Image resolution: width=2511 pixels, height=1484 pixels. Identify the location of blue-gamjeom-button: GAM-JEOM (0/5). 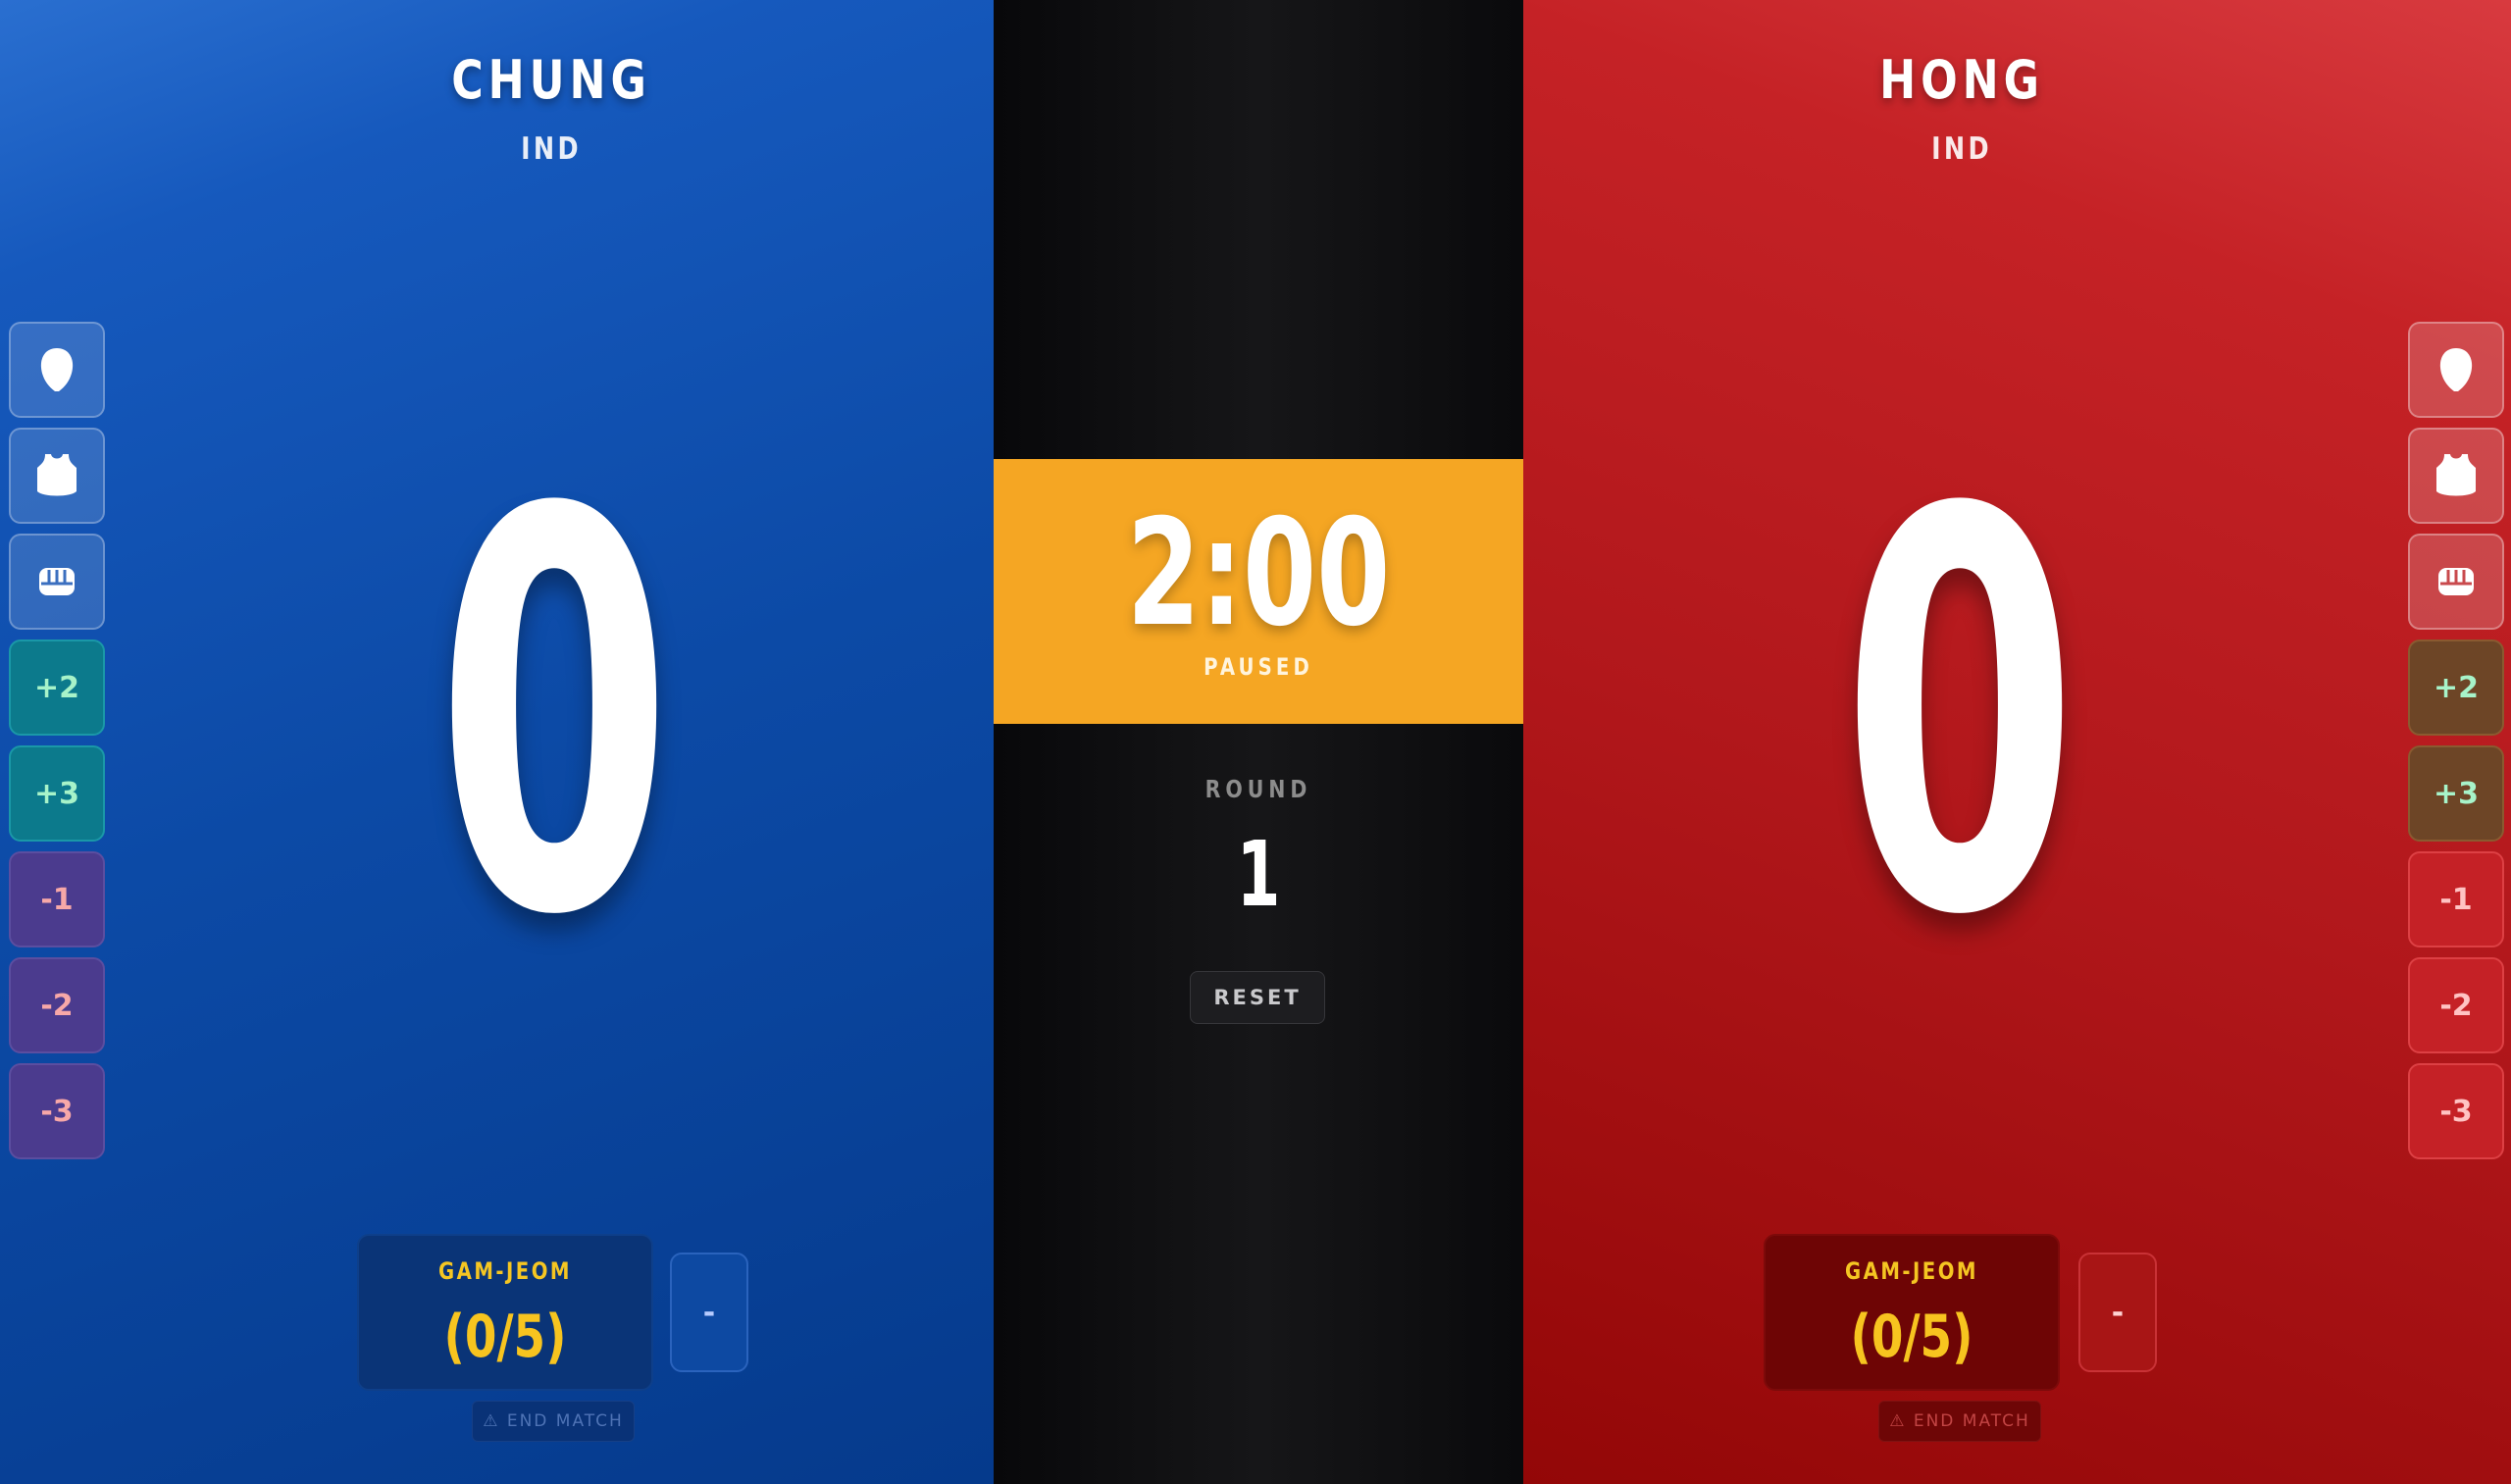
(505, 1313).